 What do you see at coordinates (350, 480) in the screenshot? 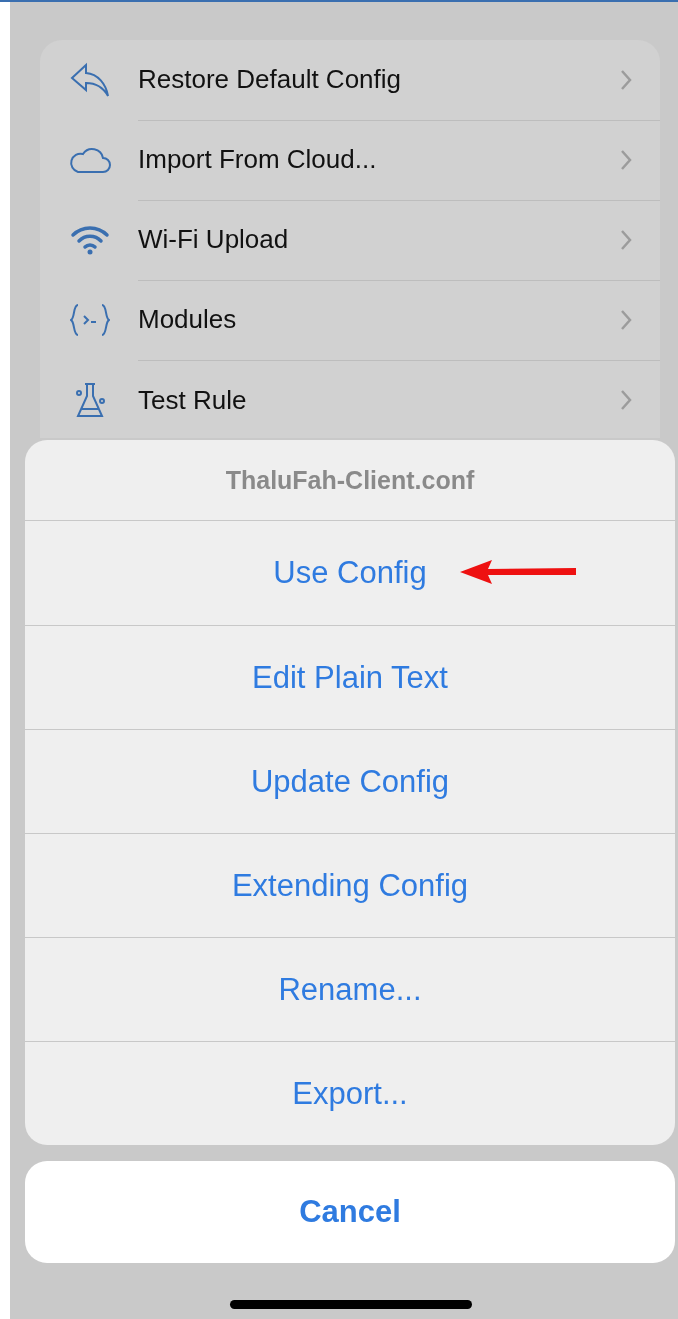
I see `sheet-title: ThaluFah-Client.conf` at bounding box center [350, 480].